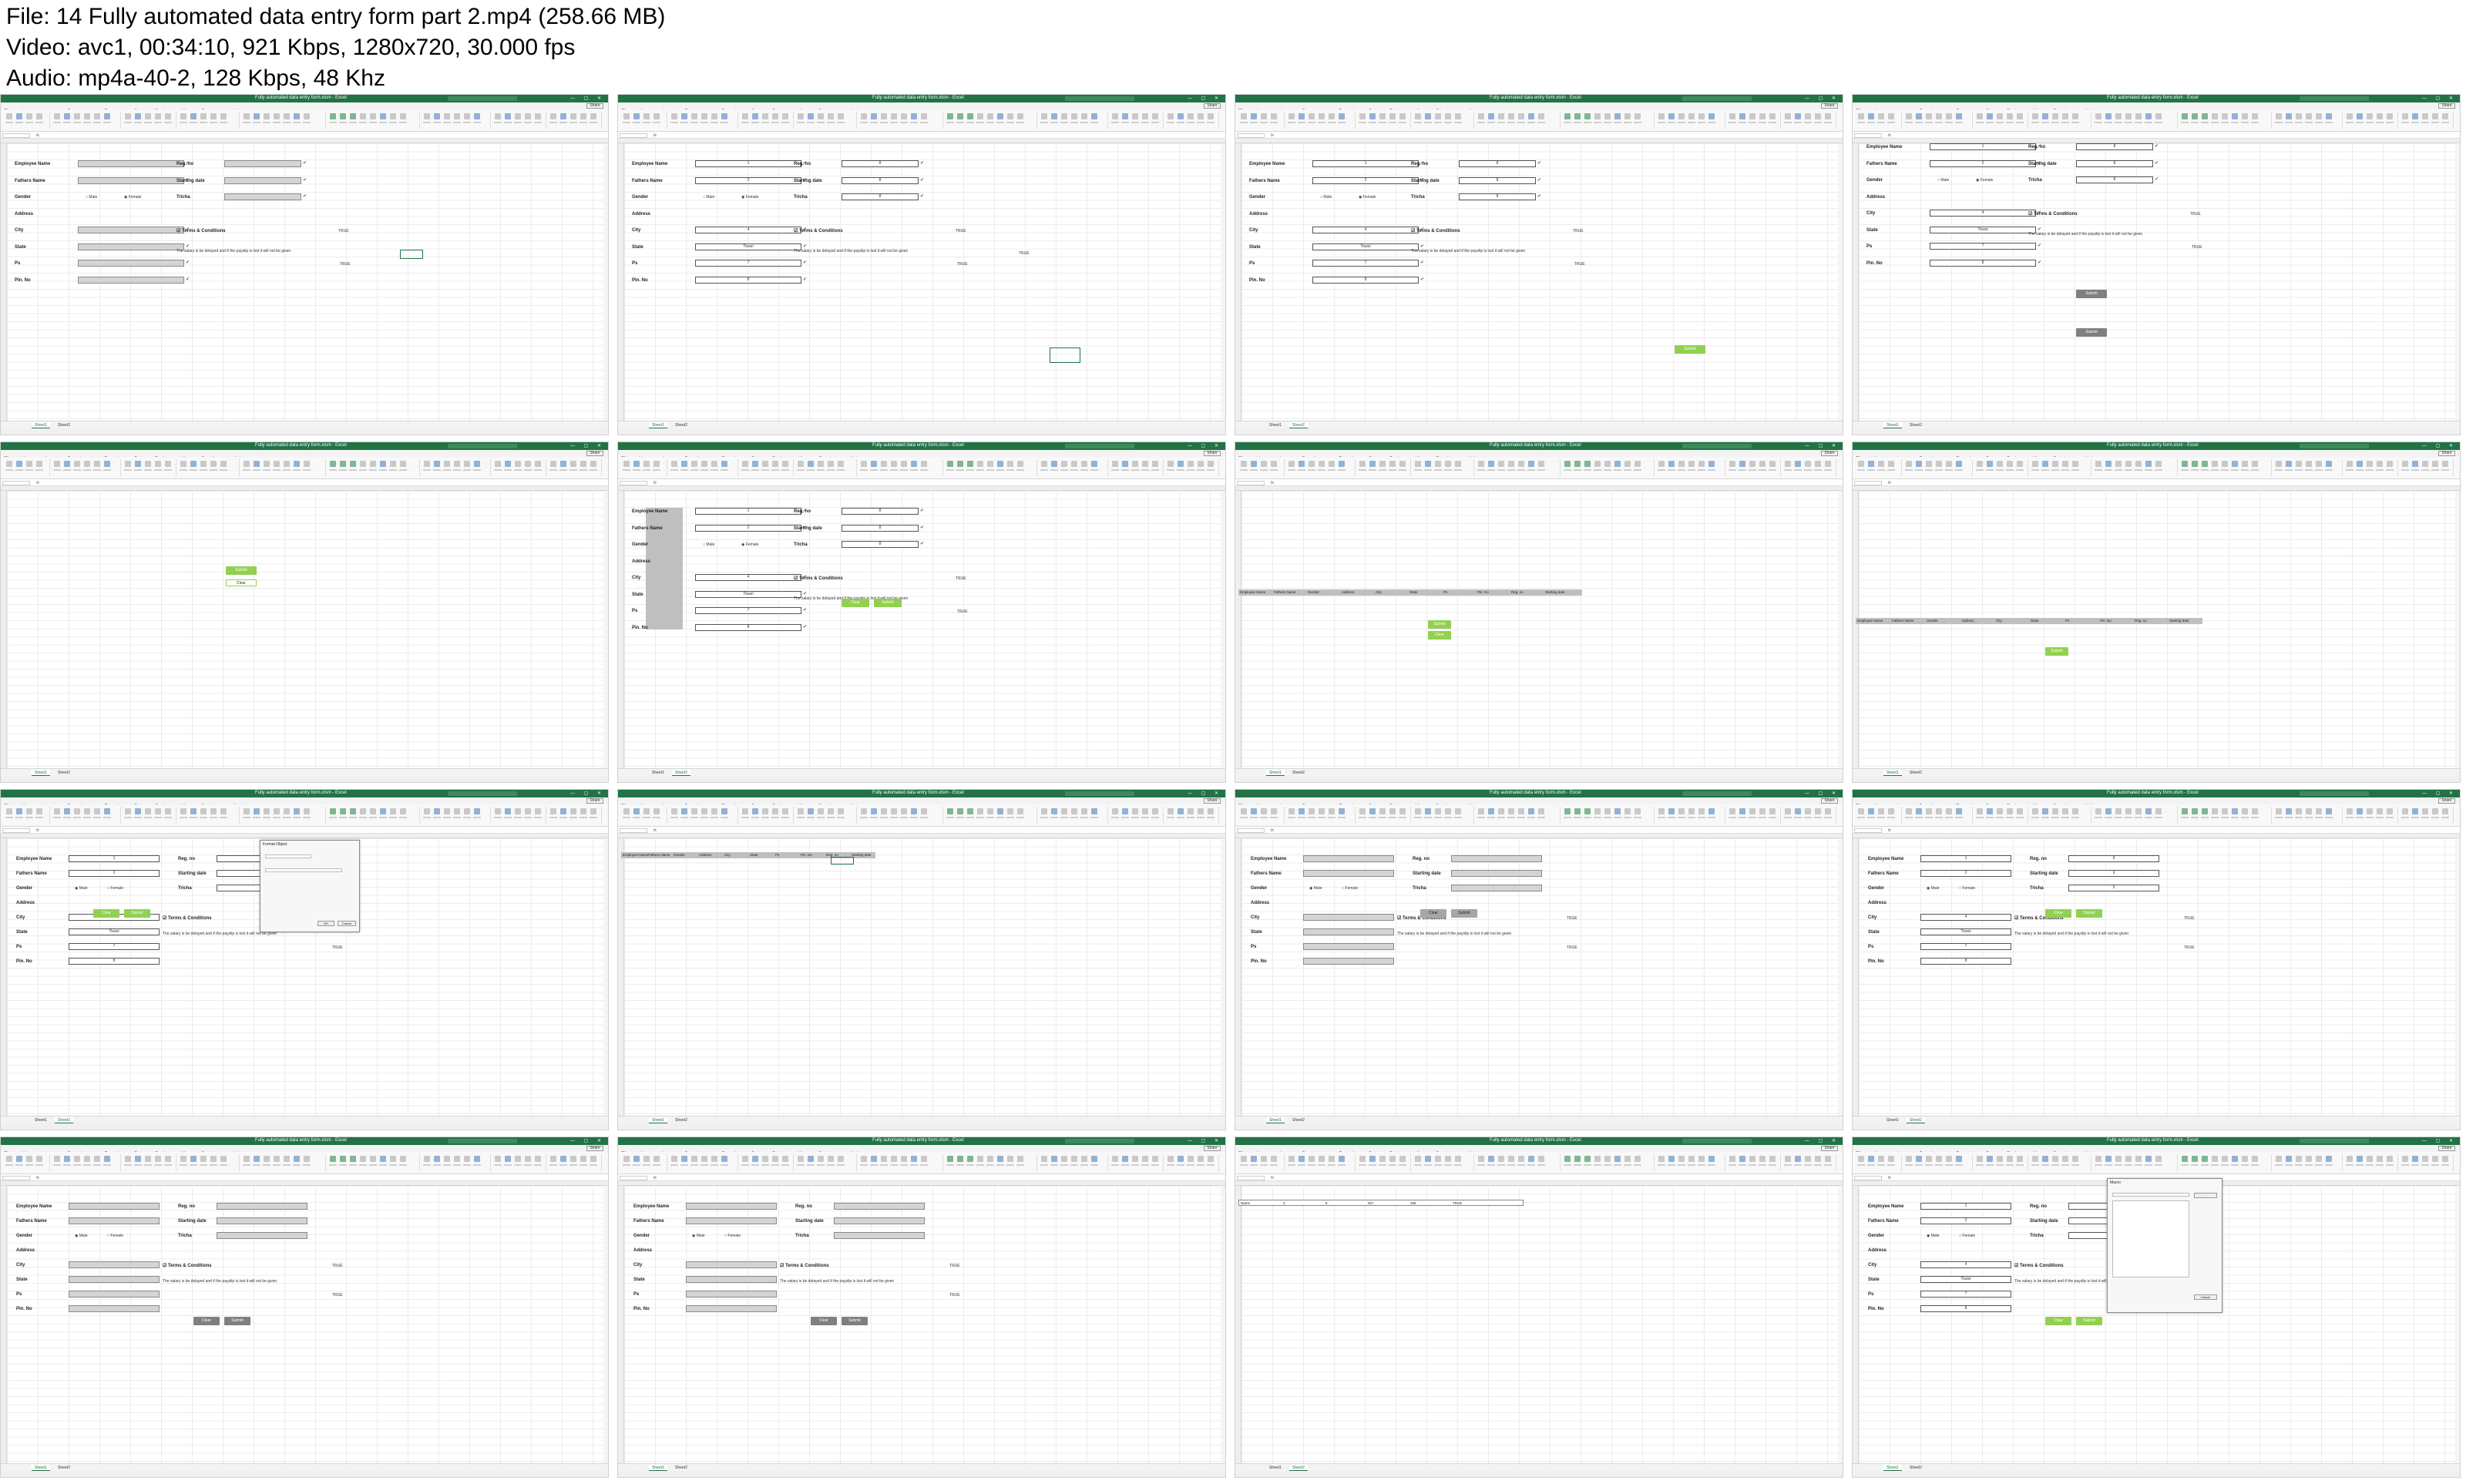 Image resolution: width=2466 pixels, height=1484 pixels. I want to click on macro-dialog: Macro Cancel, so click(2164, 1245).